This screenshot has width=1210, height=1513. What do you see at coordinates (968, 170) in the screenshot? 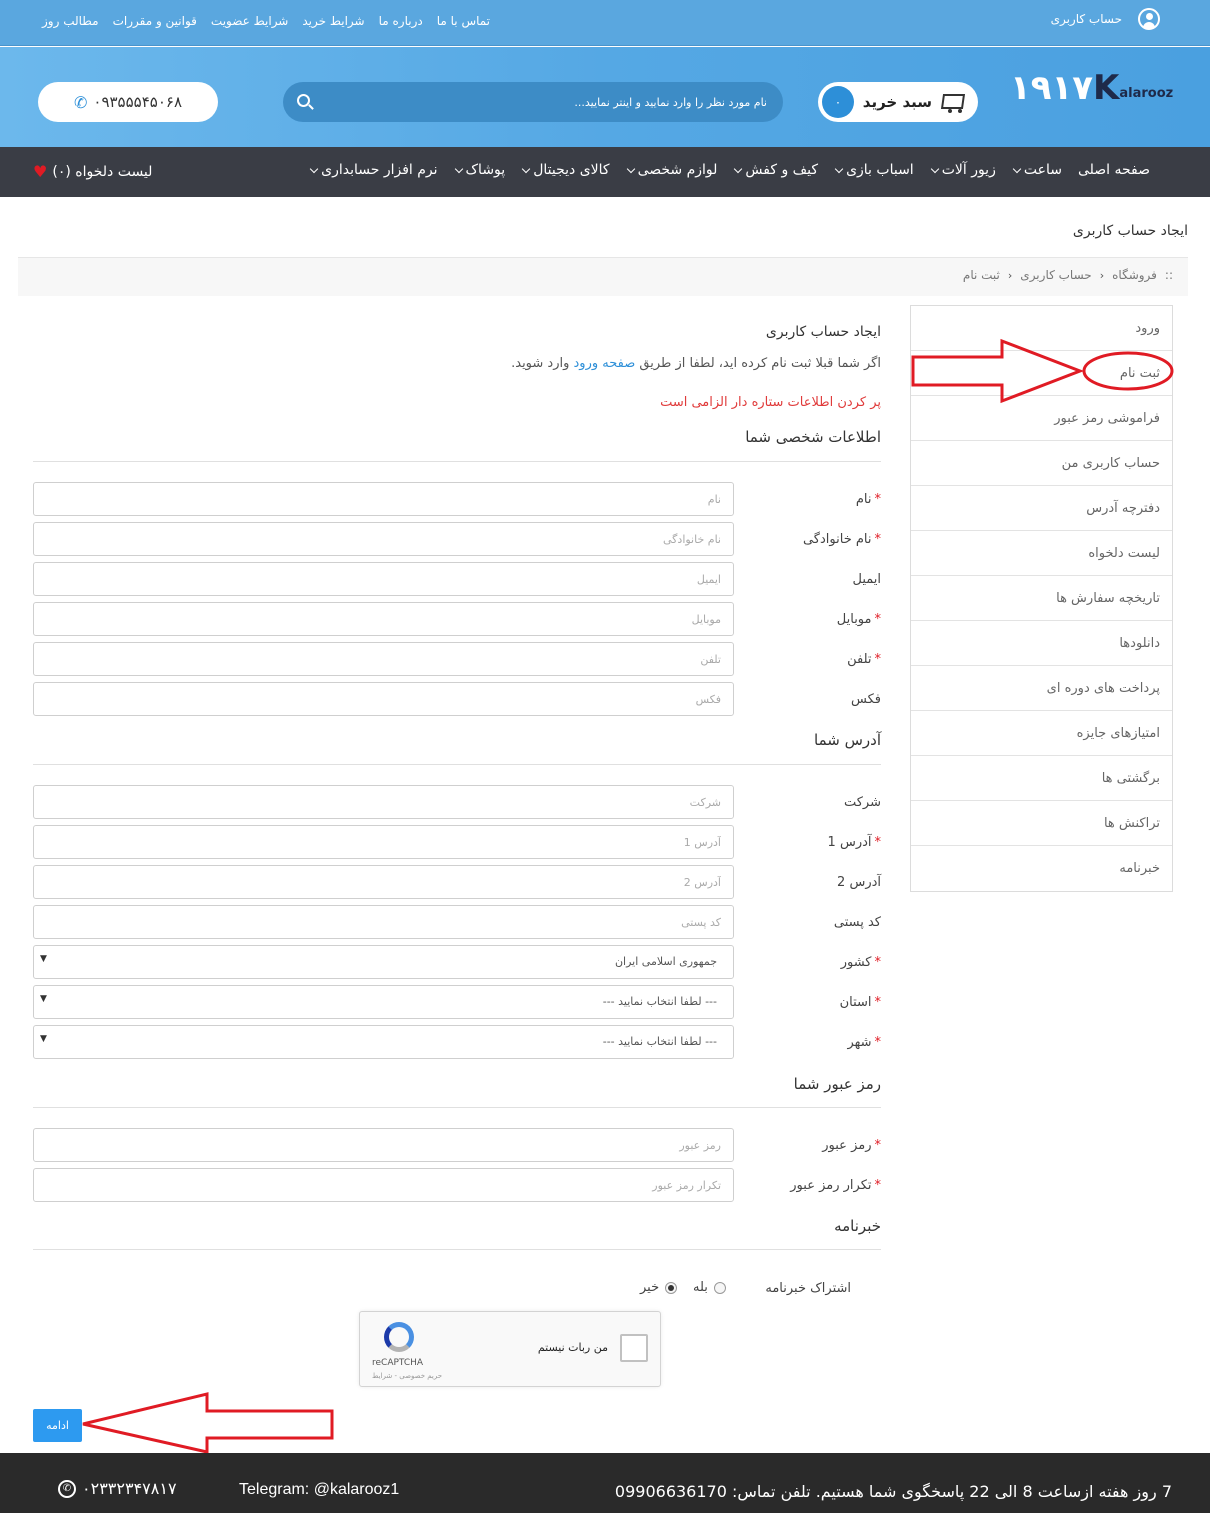
I see `nav-item-label: زیور آلات` at bounding box center [968, 170].